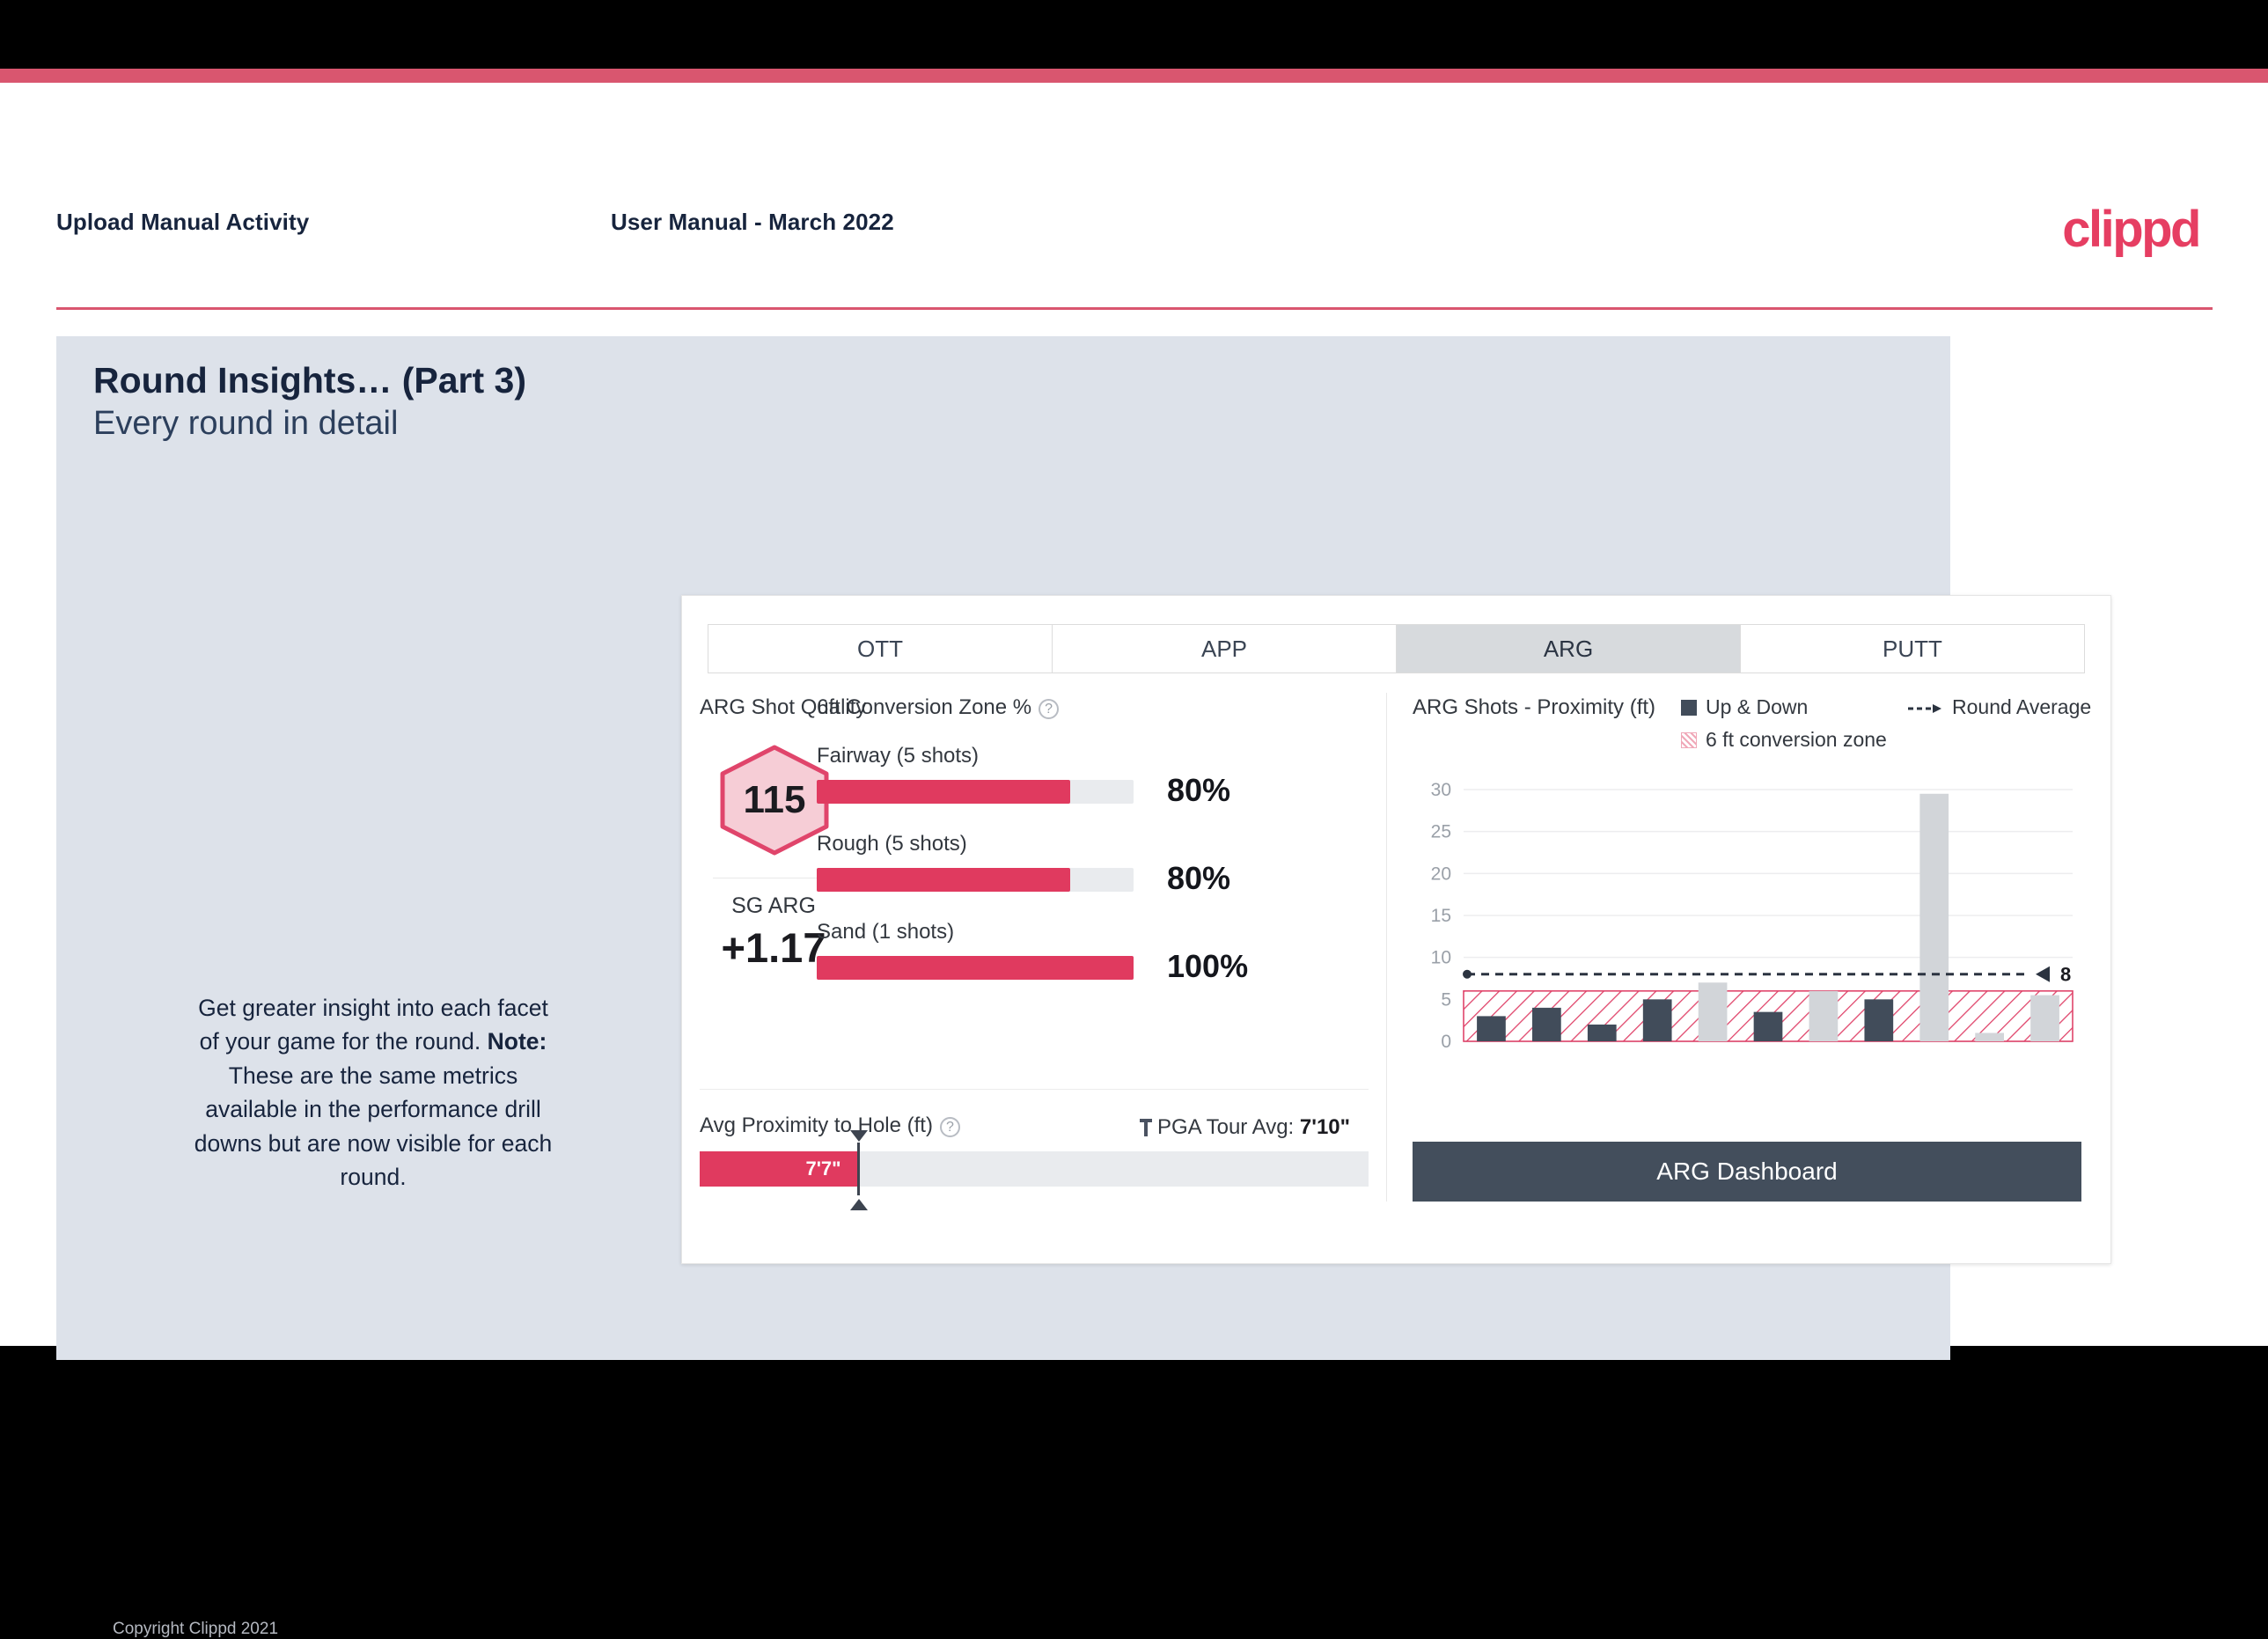 The width and height of the screenshot is (2268, 1639). What do you see at coordinates (880, 649) in the screenshot?
I see `tab-ott: OTT` at bounding box center [880, 649].